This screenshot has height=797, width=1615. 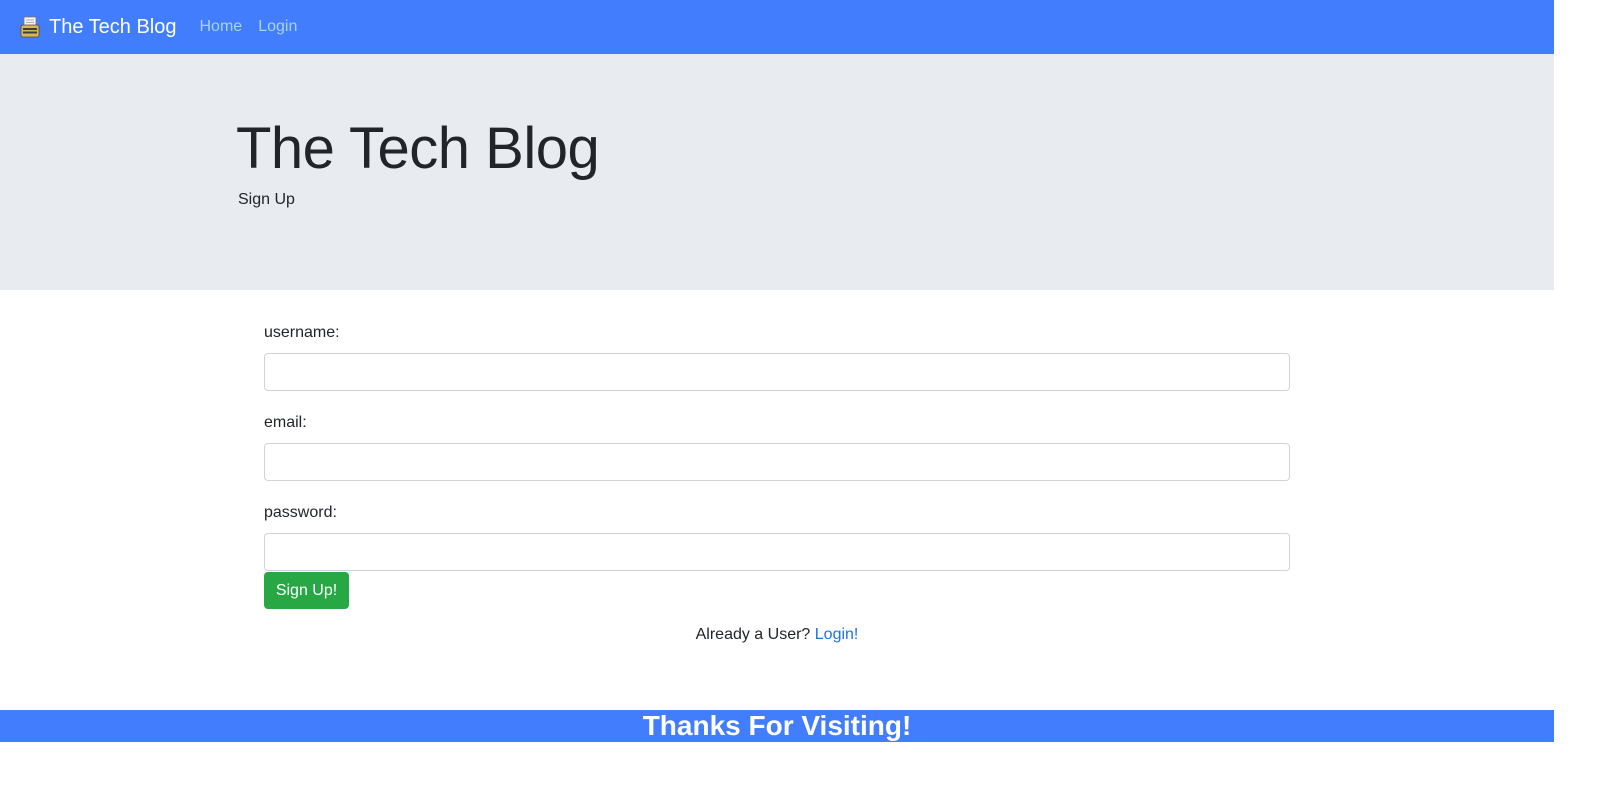 What do you see at coordinates (300, 512) in the screenshot?
I see `password-label: password:` at bounding box center [300, 512].